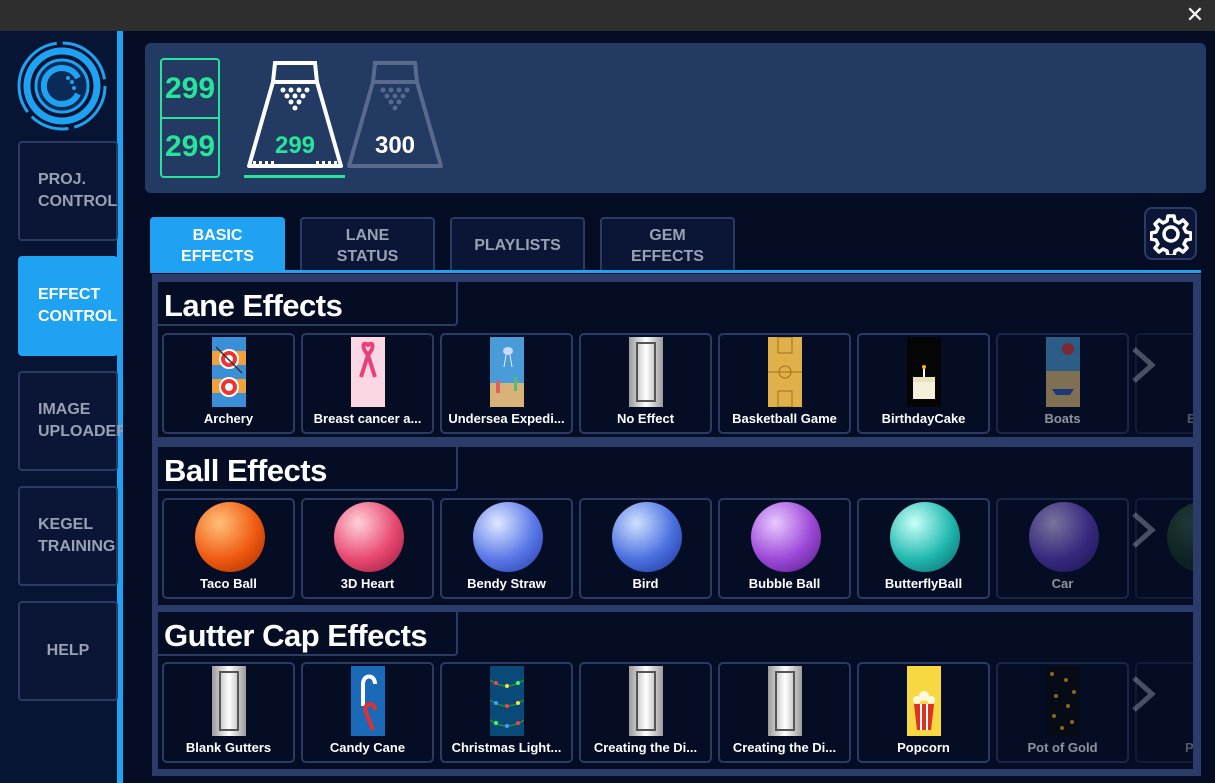 The height and width of the screenshot is (783, 1215). I want to click on effect-card: No Effect, so click(645, 383).